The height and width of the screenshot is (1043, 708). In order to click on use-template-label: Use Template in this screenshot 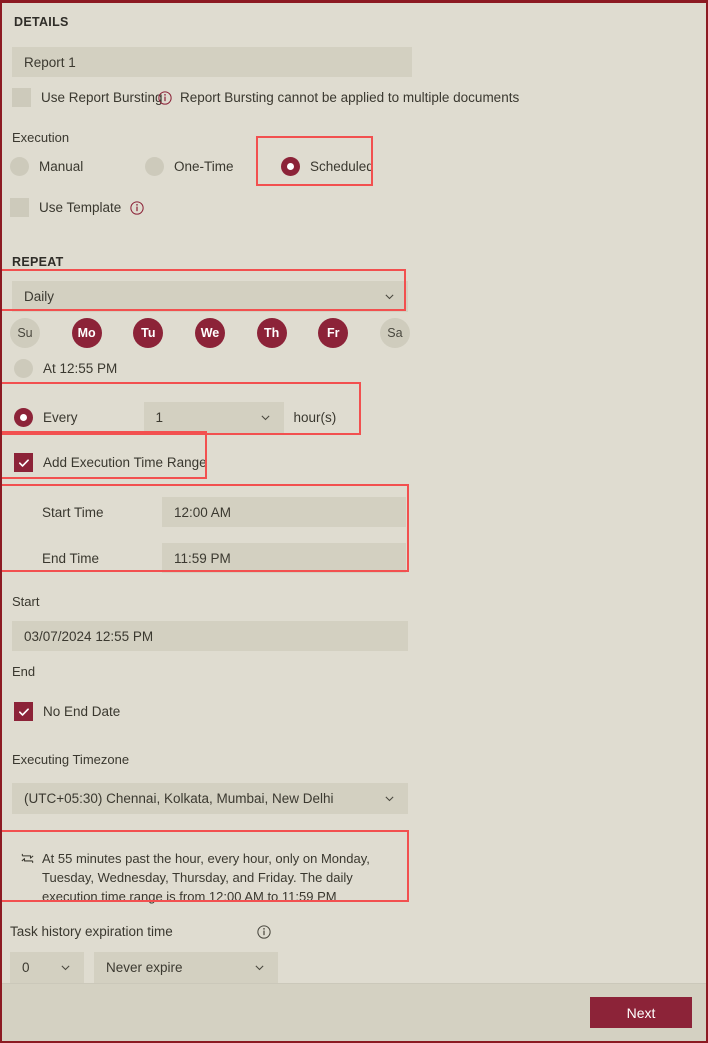, I will do `click(80, 207)`.